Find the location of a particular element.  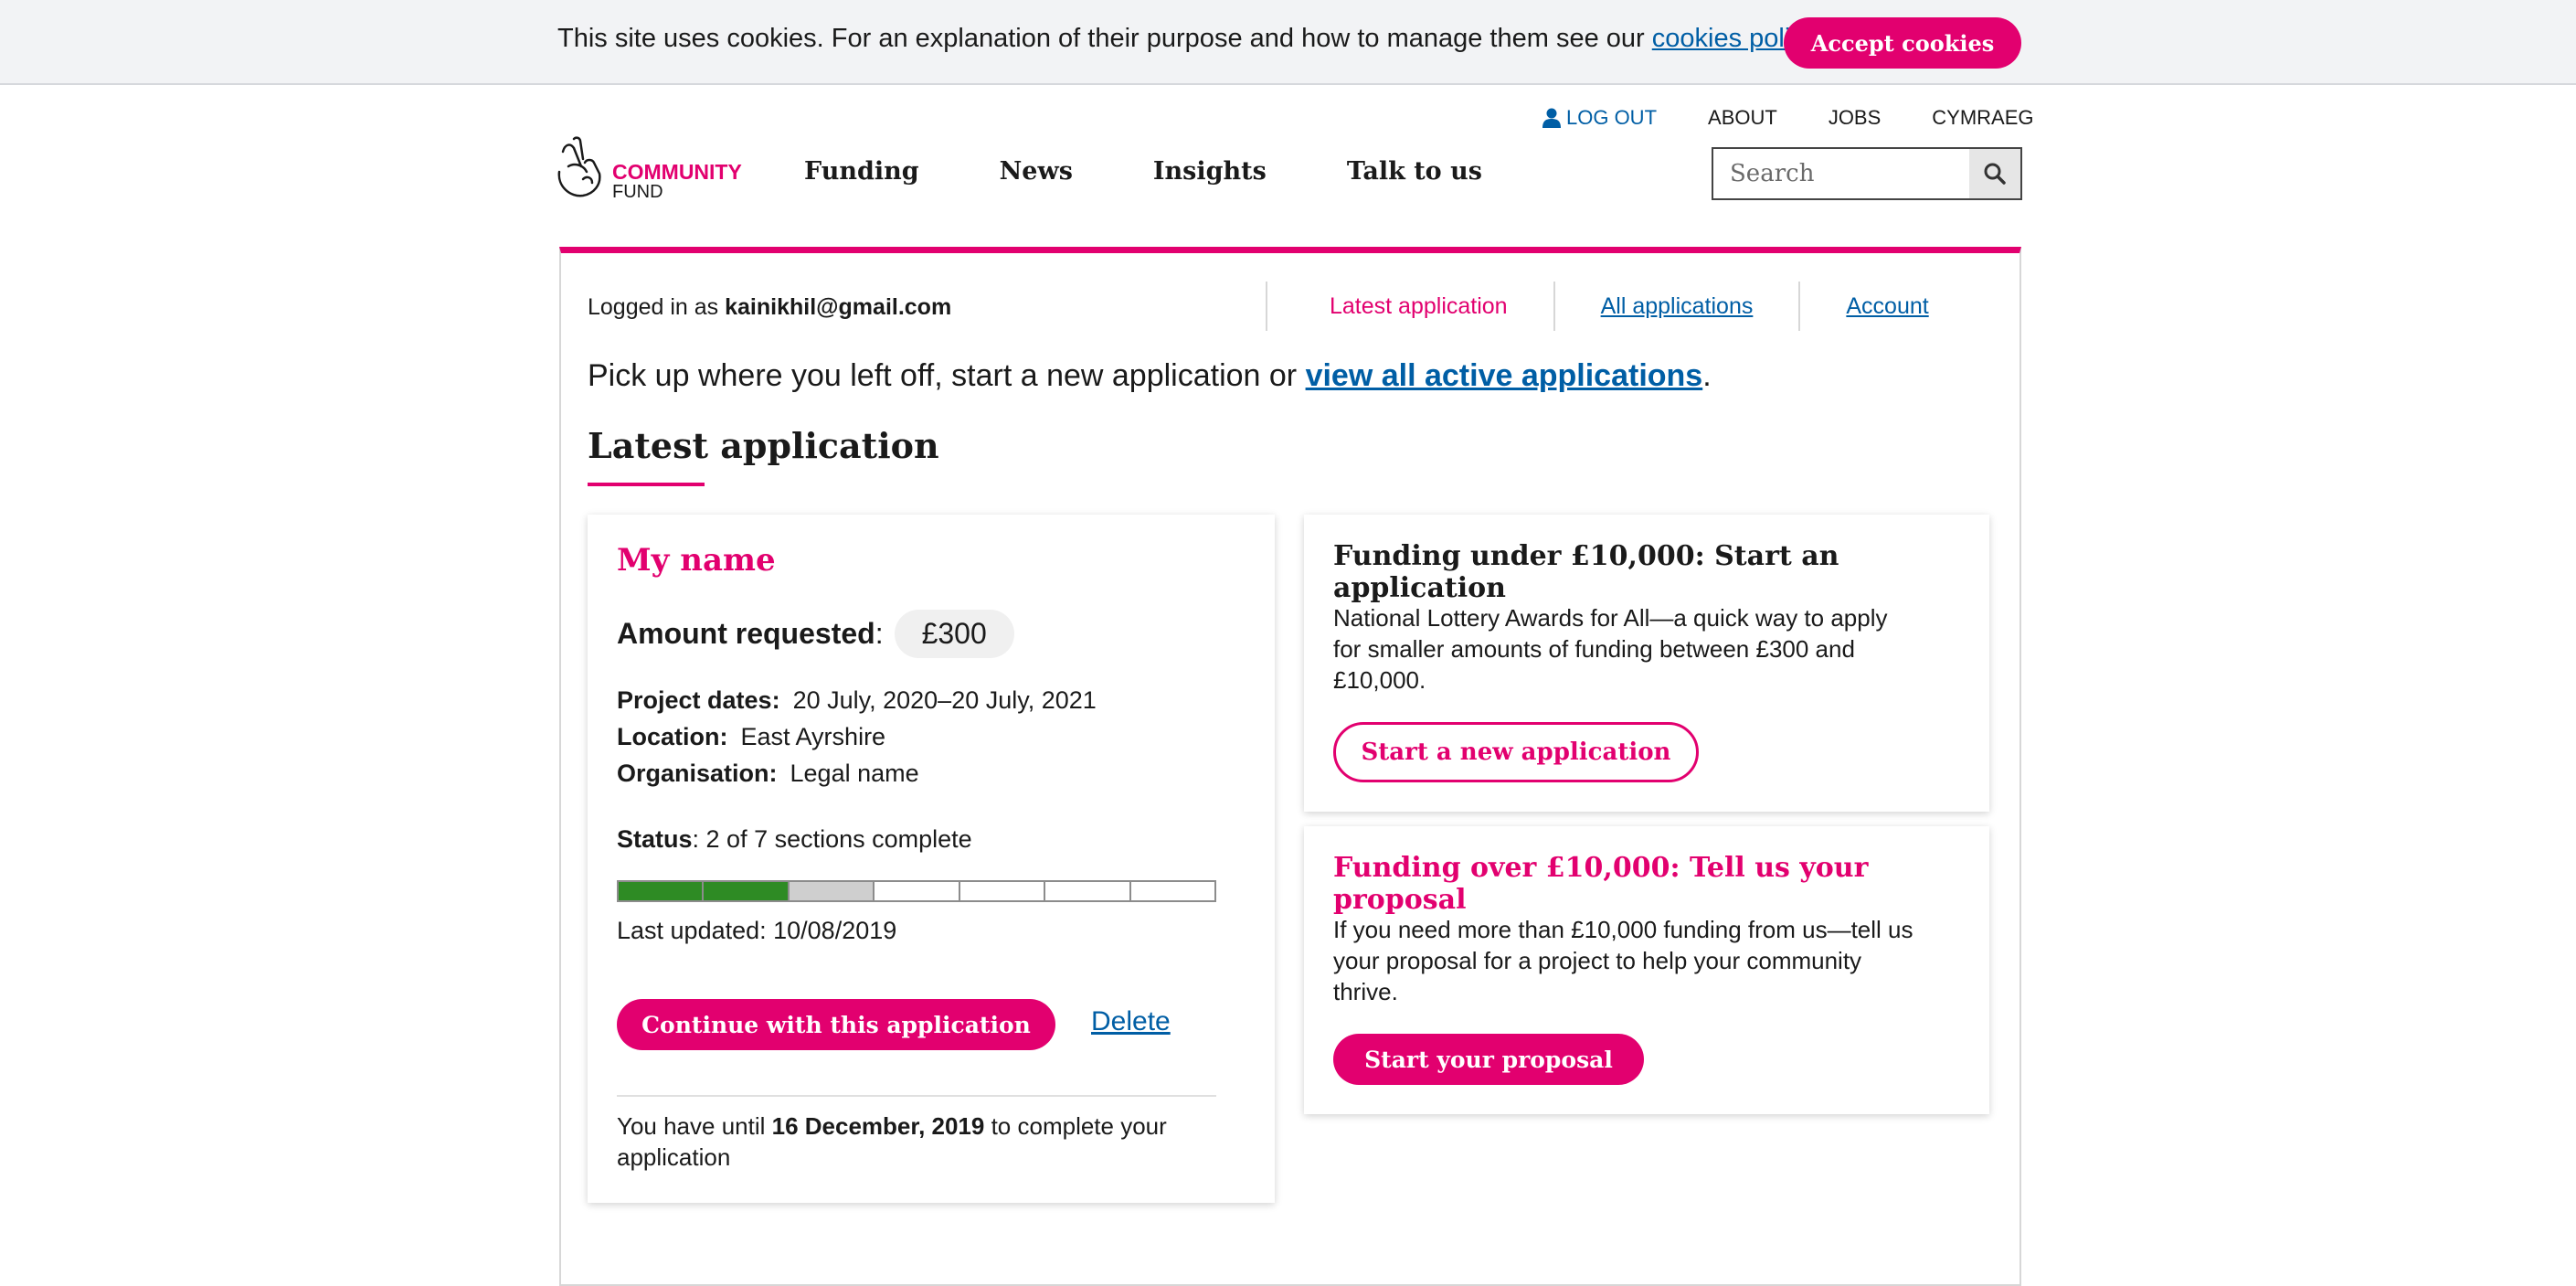

accept-cookies-button: Accept cookies is located at coordinates (1902, 43).